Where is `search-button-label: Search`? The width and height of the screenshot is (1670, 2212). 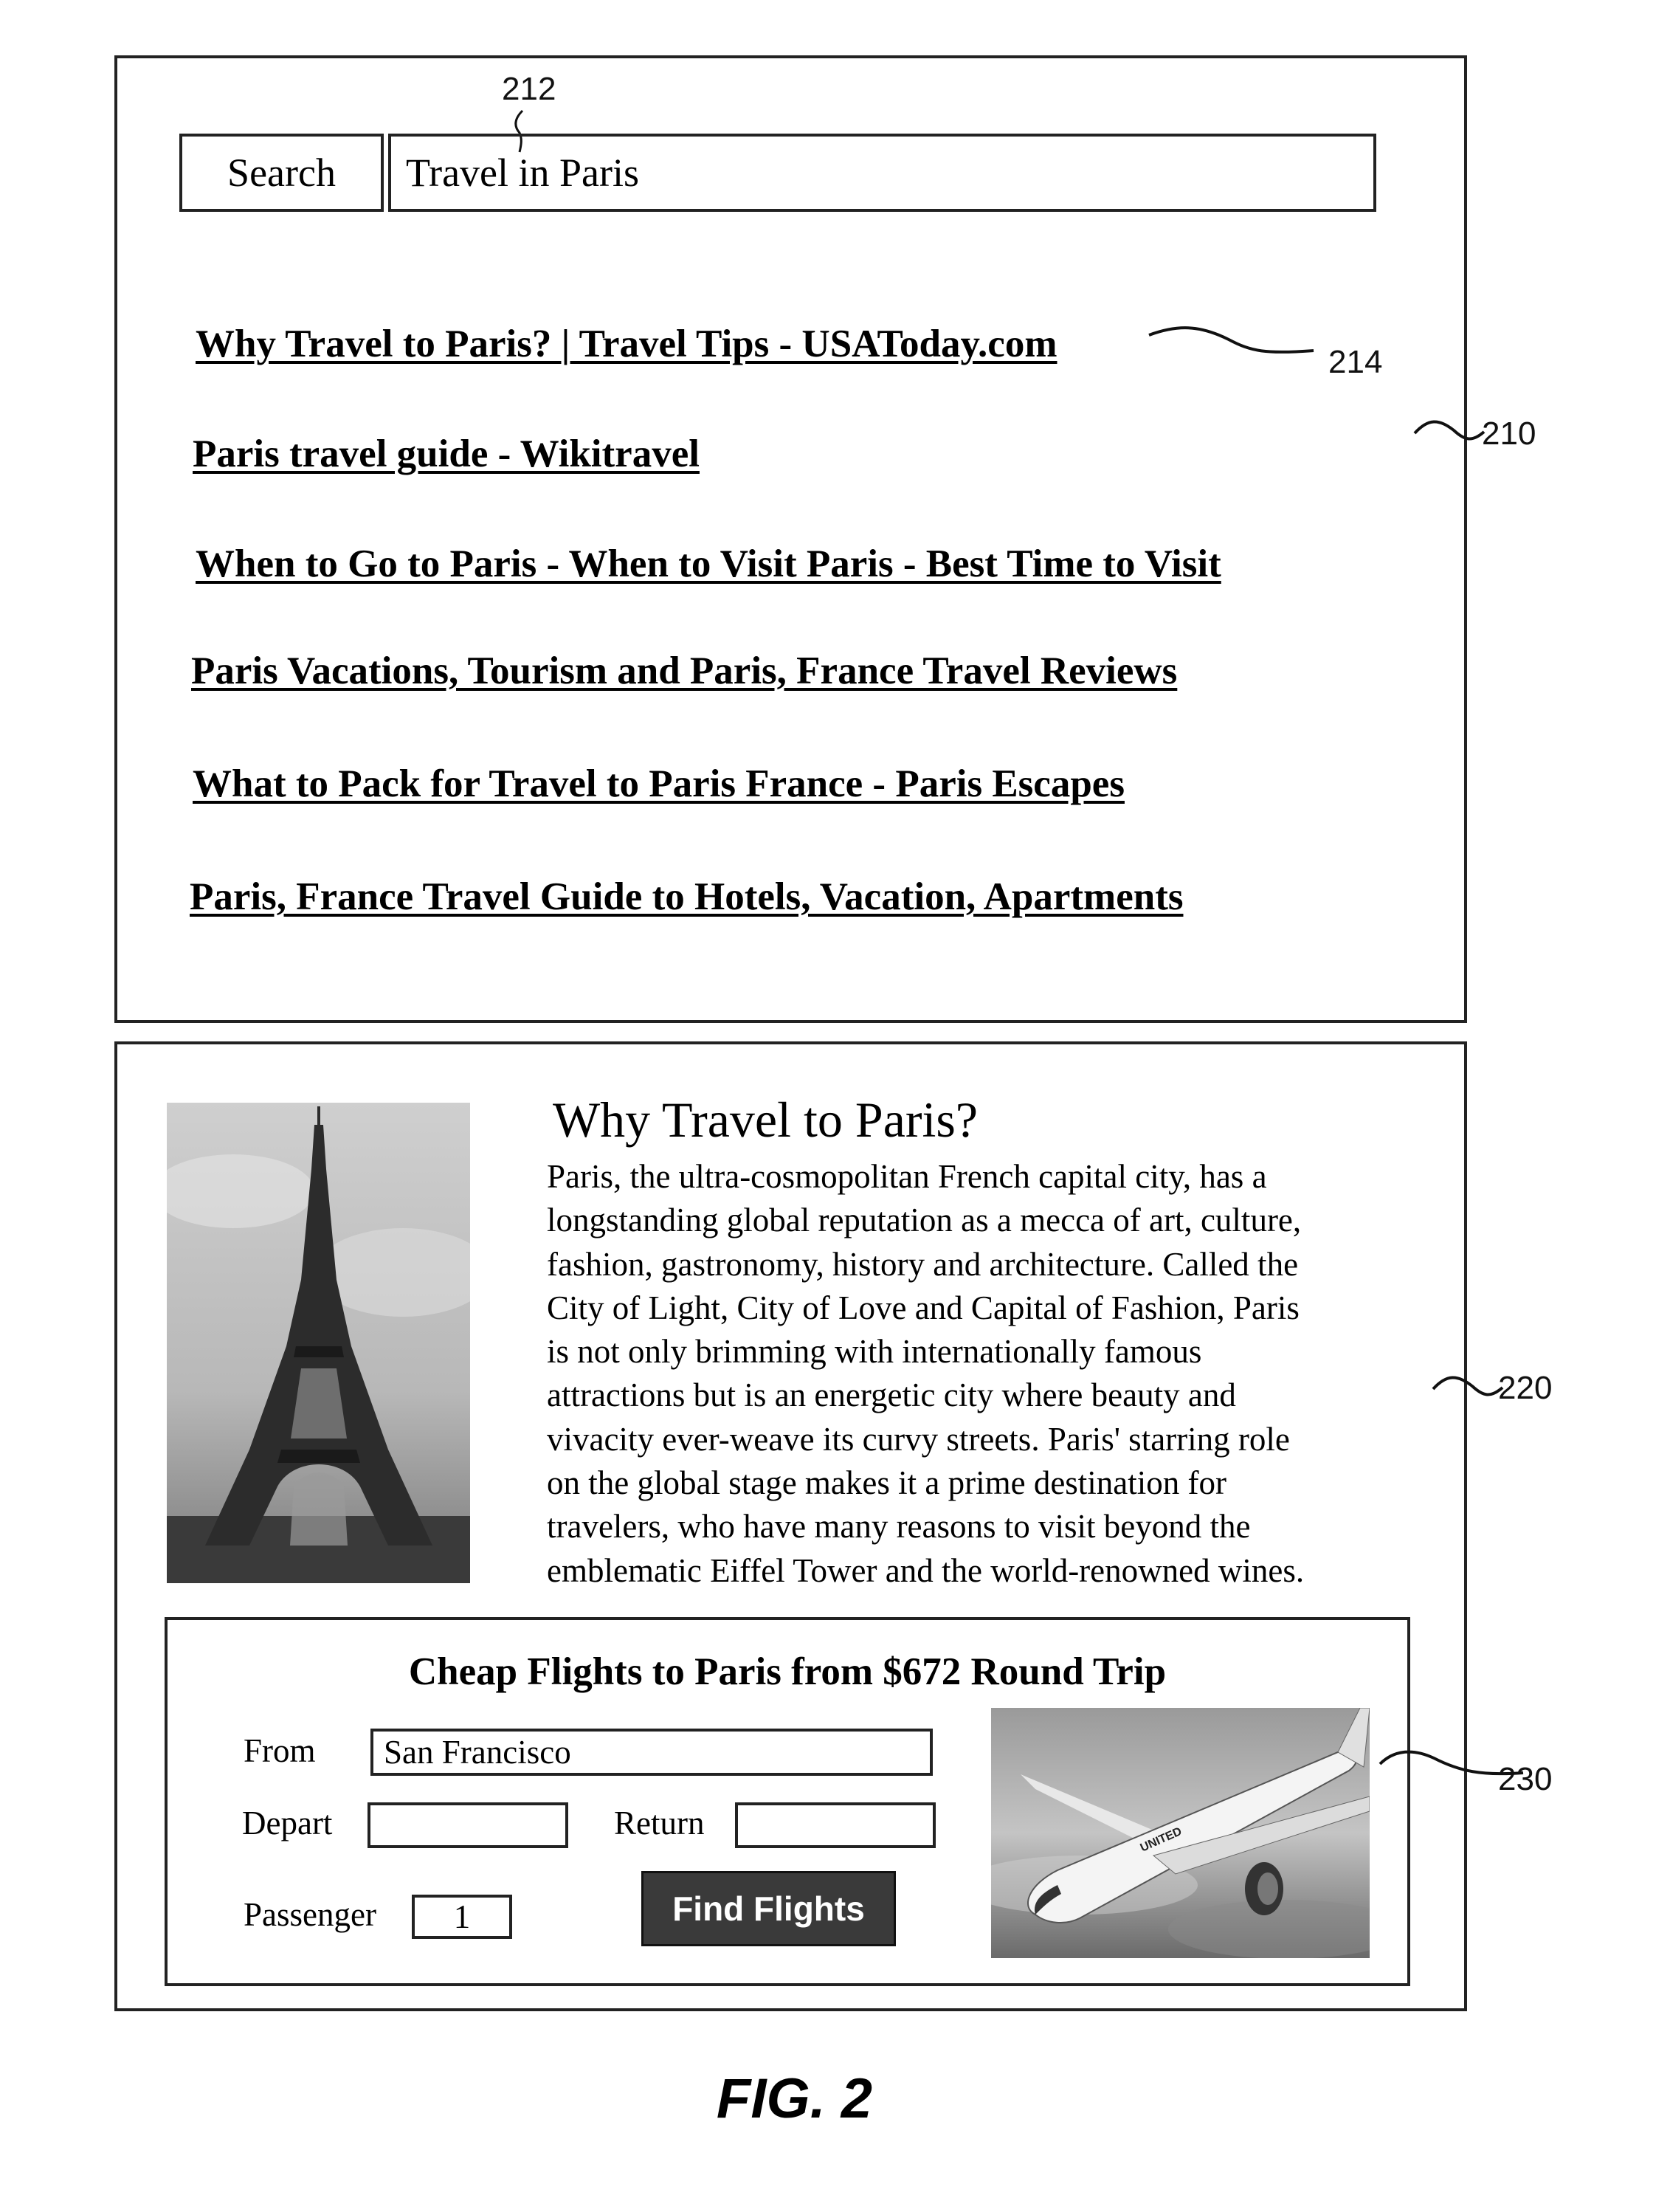
search-button-label: Search is located at coordinates (281, 173).